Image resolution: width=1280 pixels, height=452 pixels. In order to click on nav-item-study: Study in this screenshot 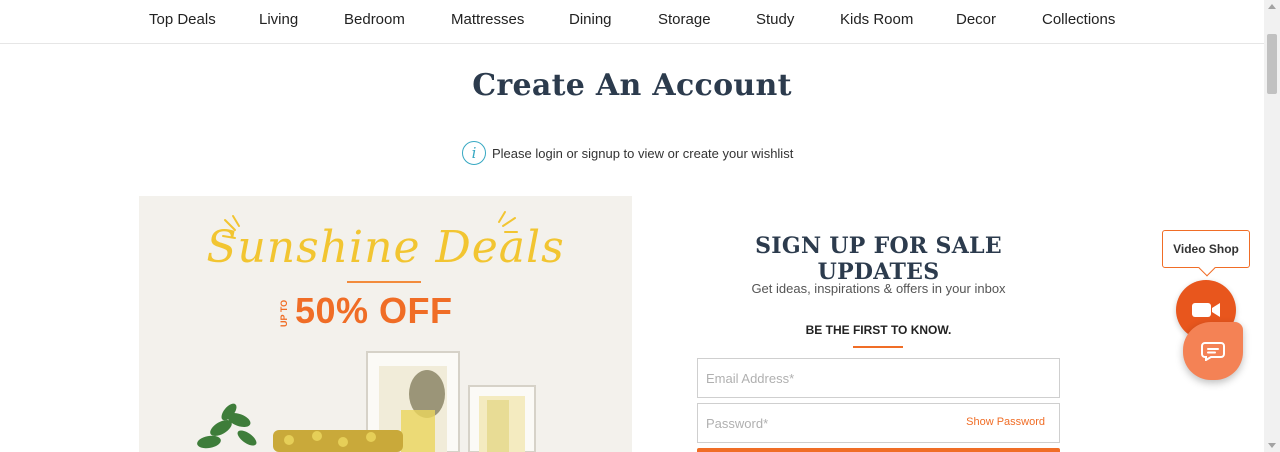, I will do `click(775, 19)`.